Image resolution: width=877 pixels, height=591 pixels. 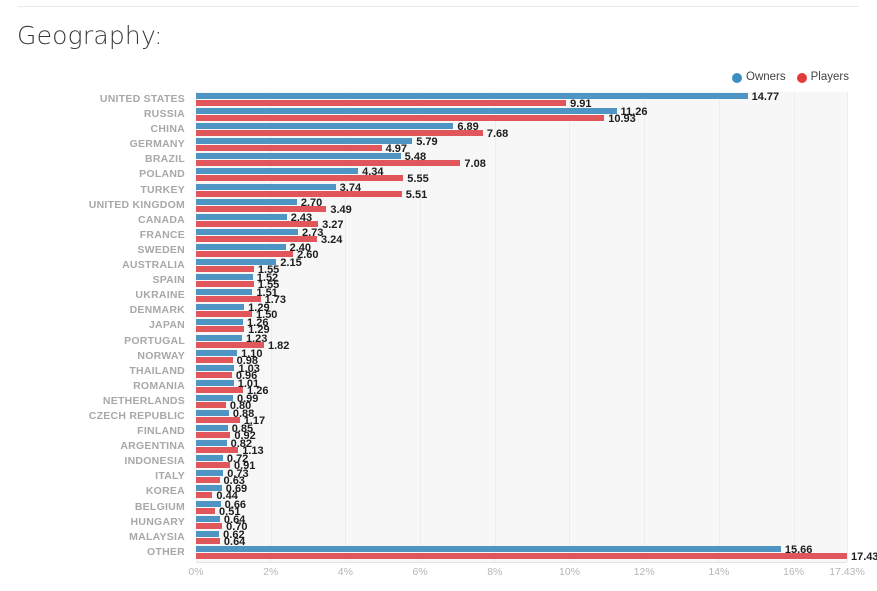 I want to click on category-label: SPAIN, so click(x=168, y=280).